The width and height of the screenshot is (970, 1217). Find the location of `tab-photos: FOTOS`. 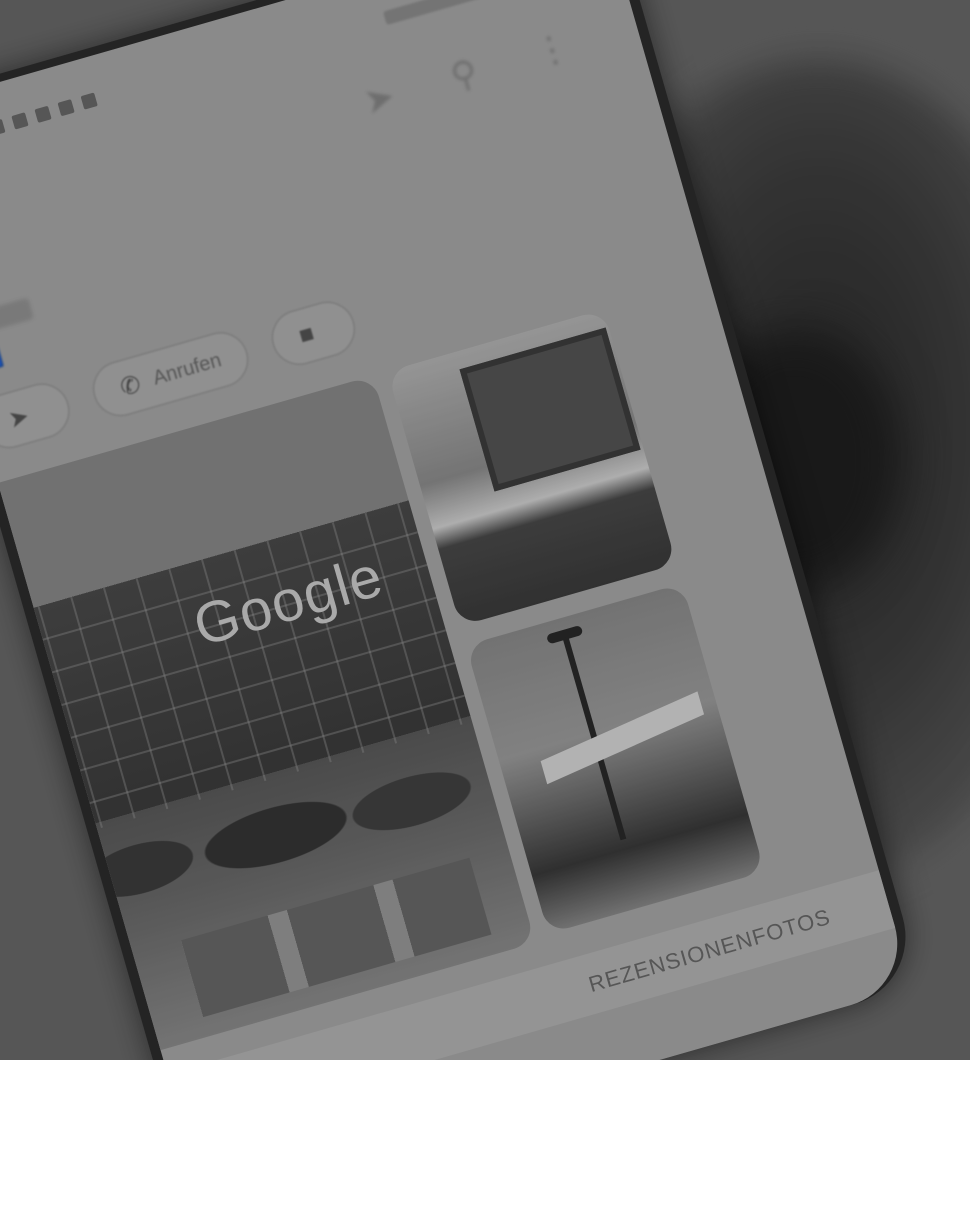

tab-photos: FOTOS is located at coordinates (791, 927).